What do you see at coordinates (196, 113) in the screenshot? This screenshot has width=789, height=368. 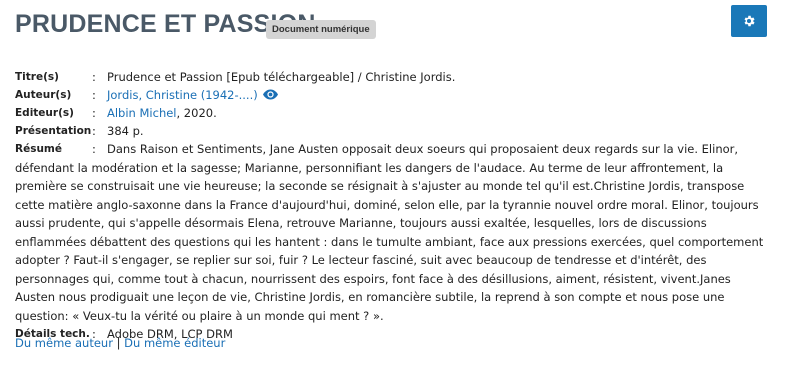 I see `publisher-year: , 2020.` at bounding box center [196, 113].